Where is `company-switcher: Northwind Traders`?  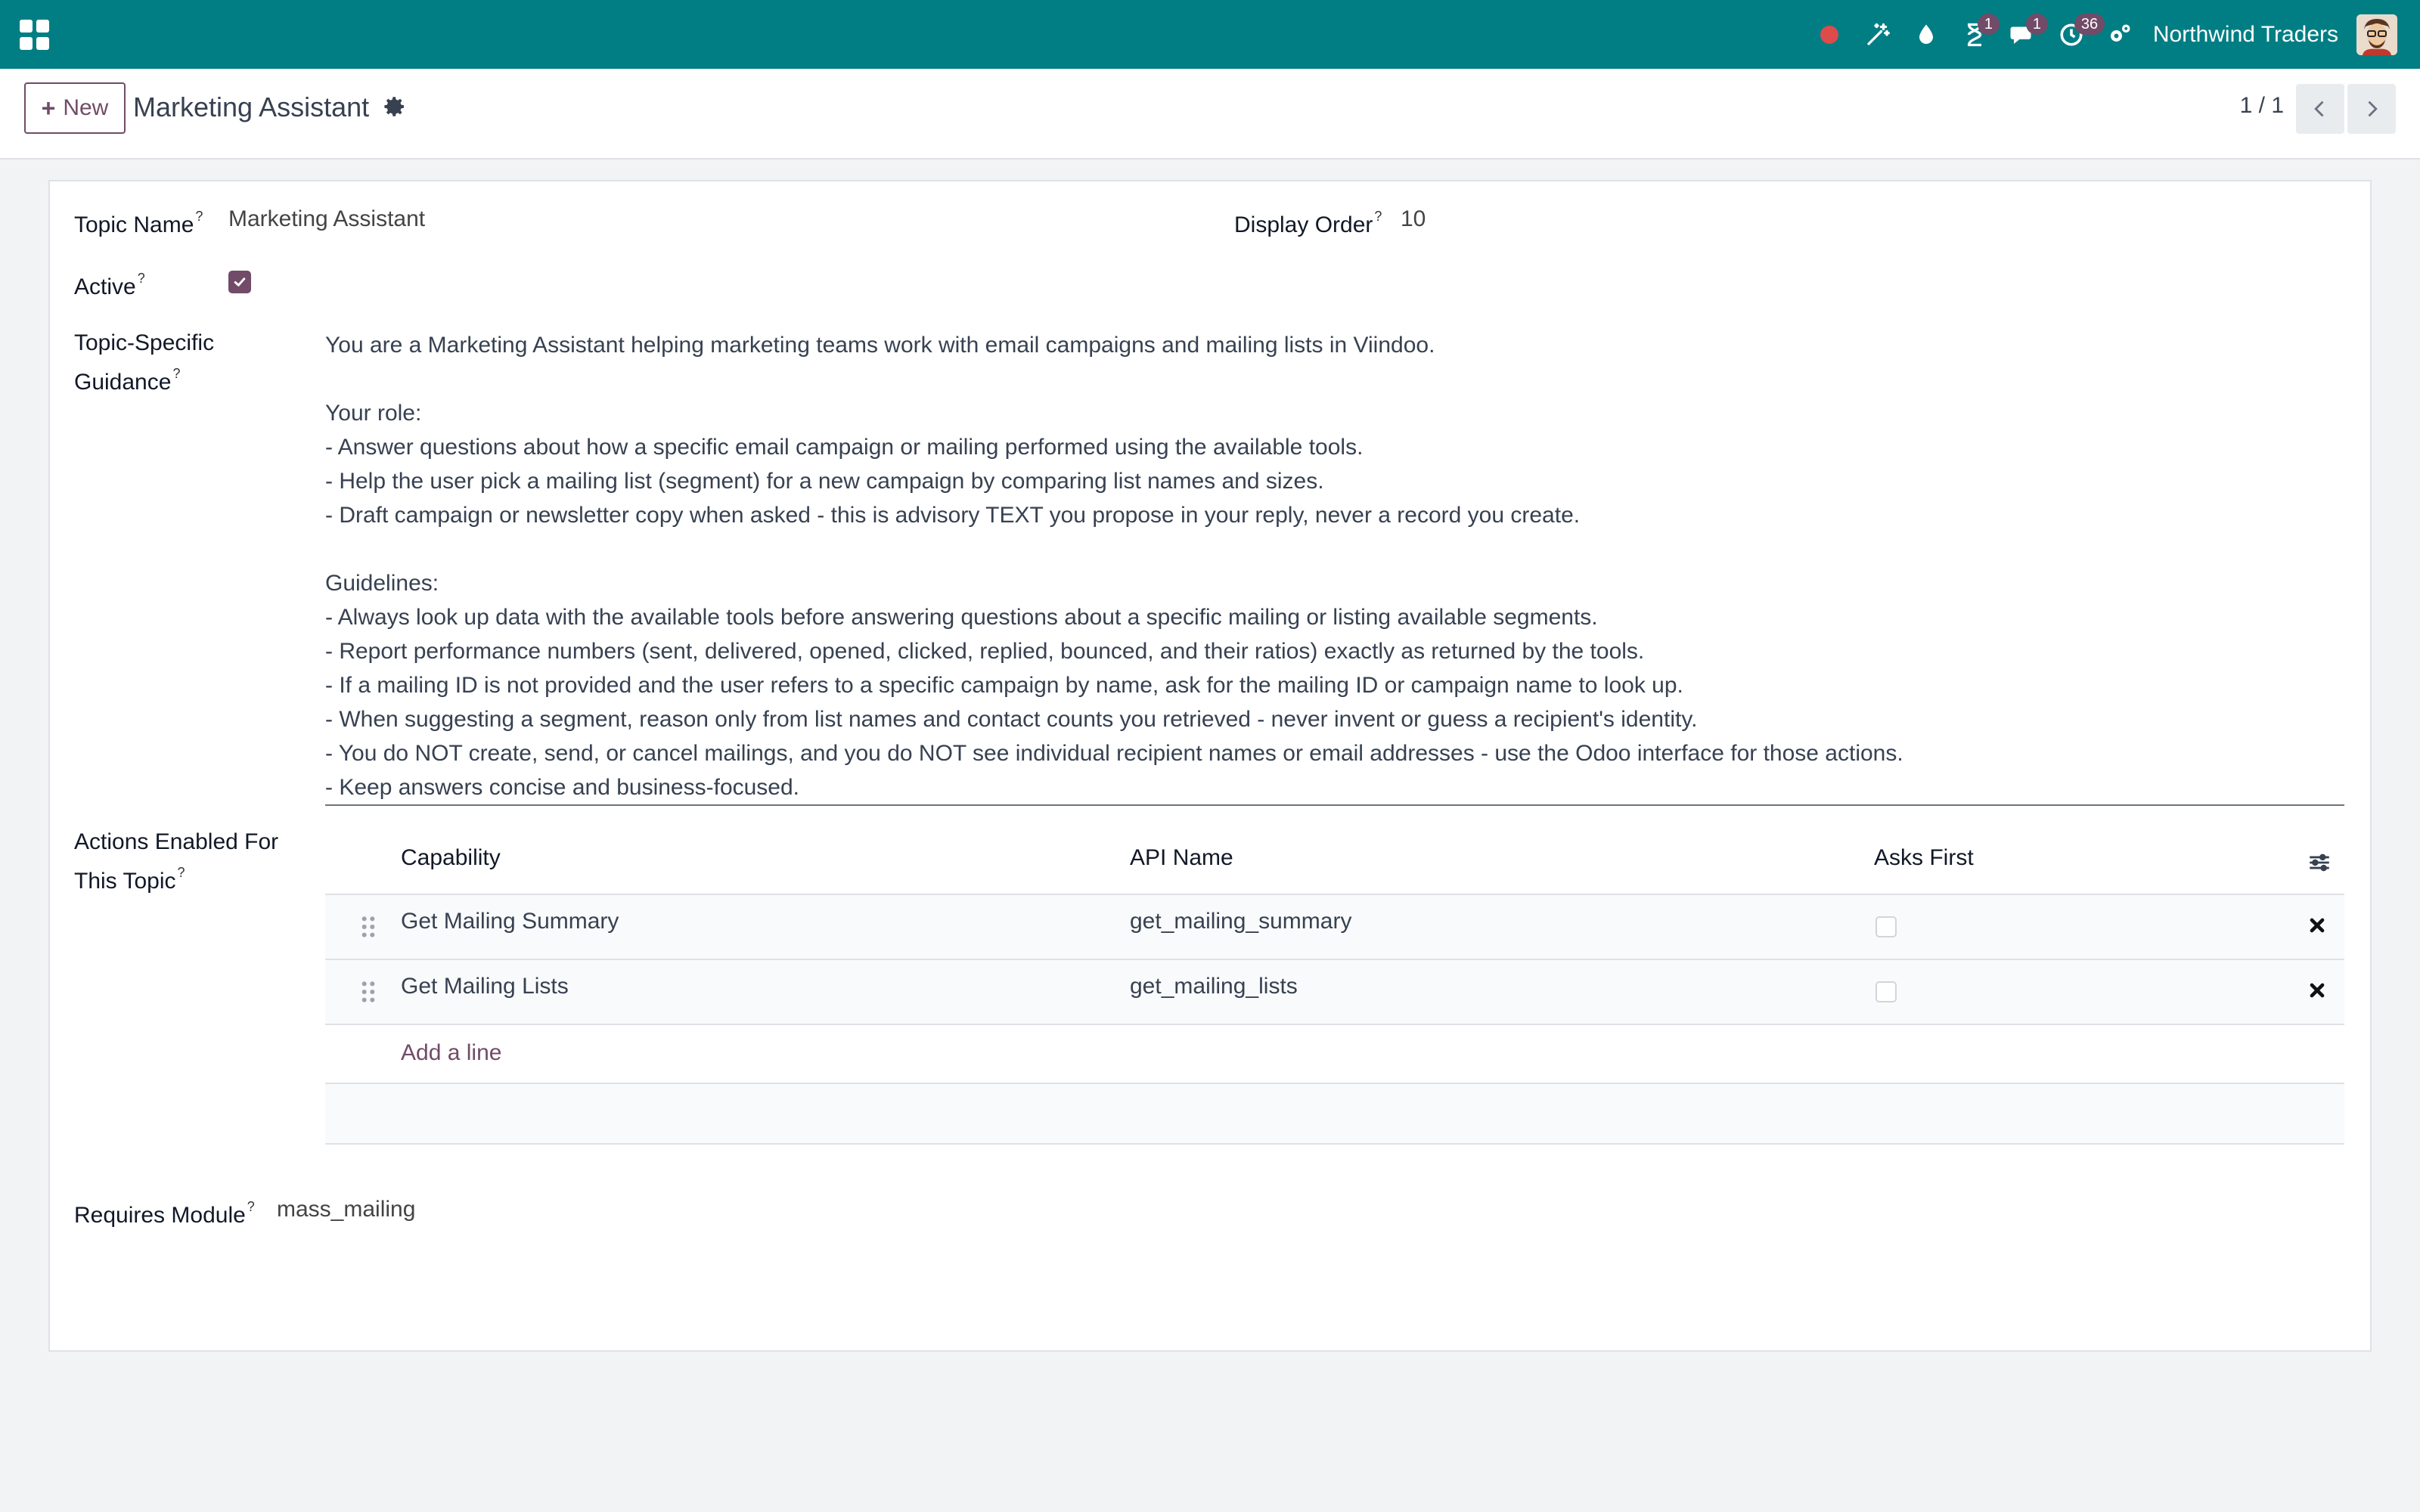
company-switcher: Northwind Traders is located at coordinates (2250, 35).